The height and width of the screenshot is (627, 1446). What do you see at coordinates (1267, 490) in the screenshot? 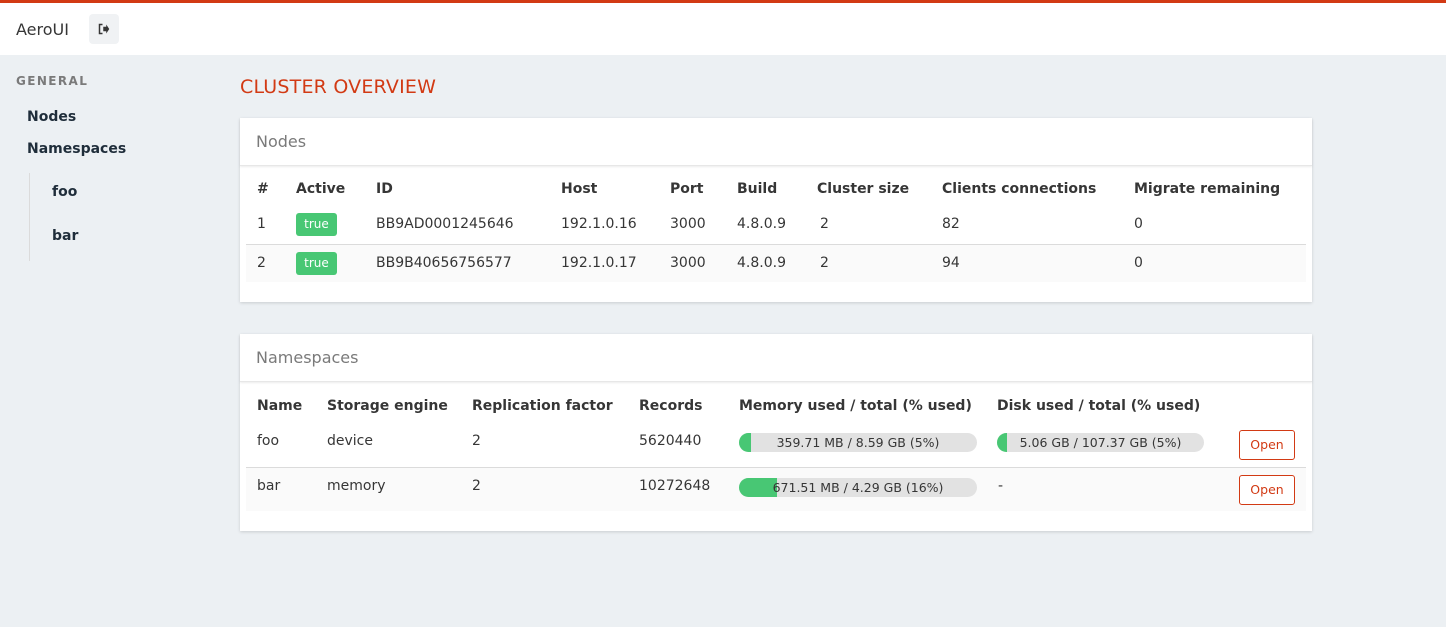
I see `open-namespace-bar-button: Open` at bounding box center [1267, 490].